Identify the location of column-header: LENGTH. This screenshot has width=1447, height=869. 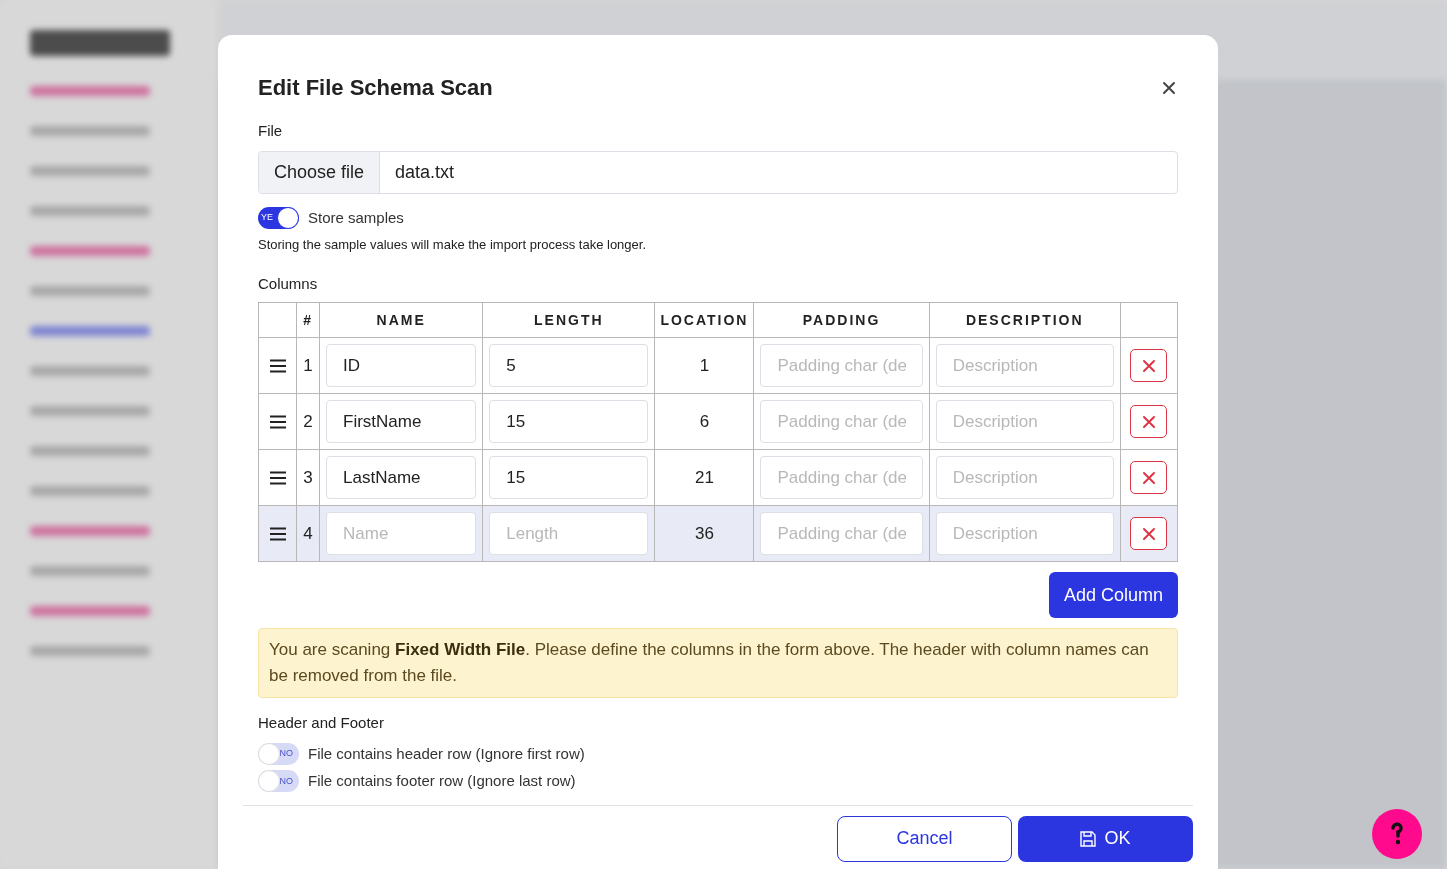
(568, 320).